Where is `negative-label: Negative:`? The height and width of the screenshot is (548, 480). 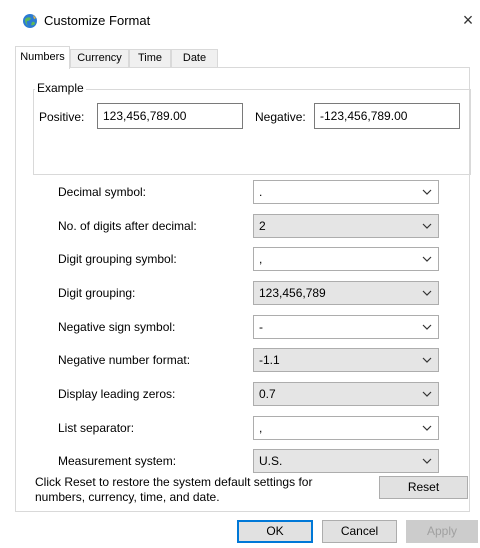 negative-label: Negative: is located at coordinates (280, 117).